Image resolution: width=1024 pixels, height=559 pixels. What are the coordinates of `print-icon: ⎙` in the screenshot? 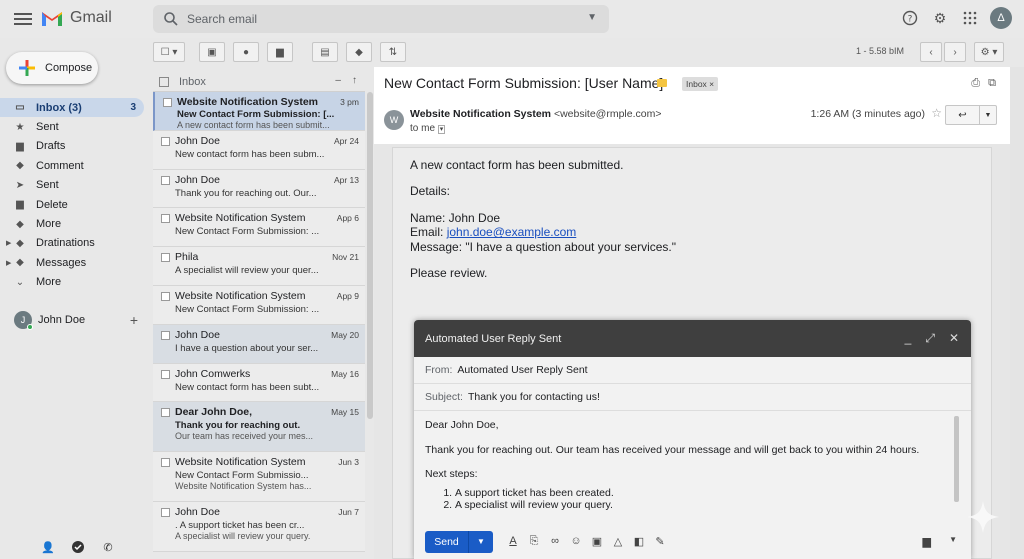 It's located at (975, 83).